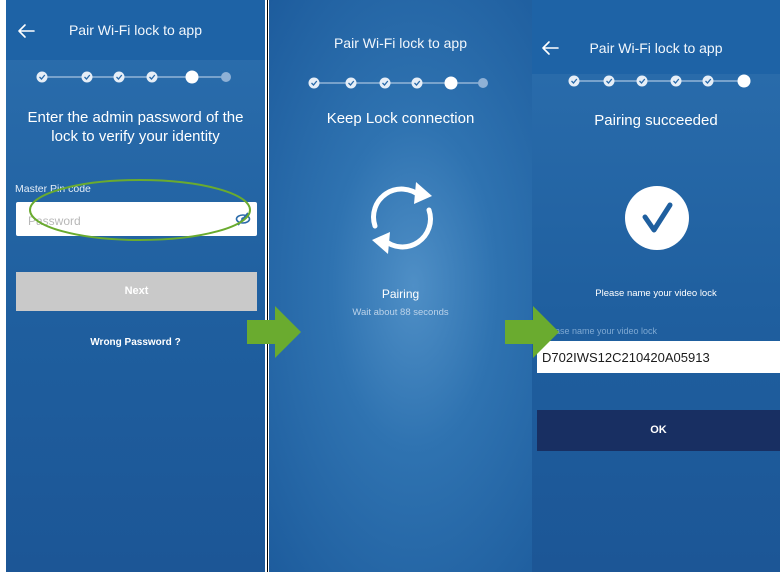  What do you see at coordinates (600, 331) in the screenshot?
I see `name-field-label: Please name your video lock` at bounding box center [600, 331].